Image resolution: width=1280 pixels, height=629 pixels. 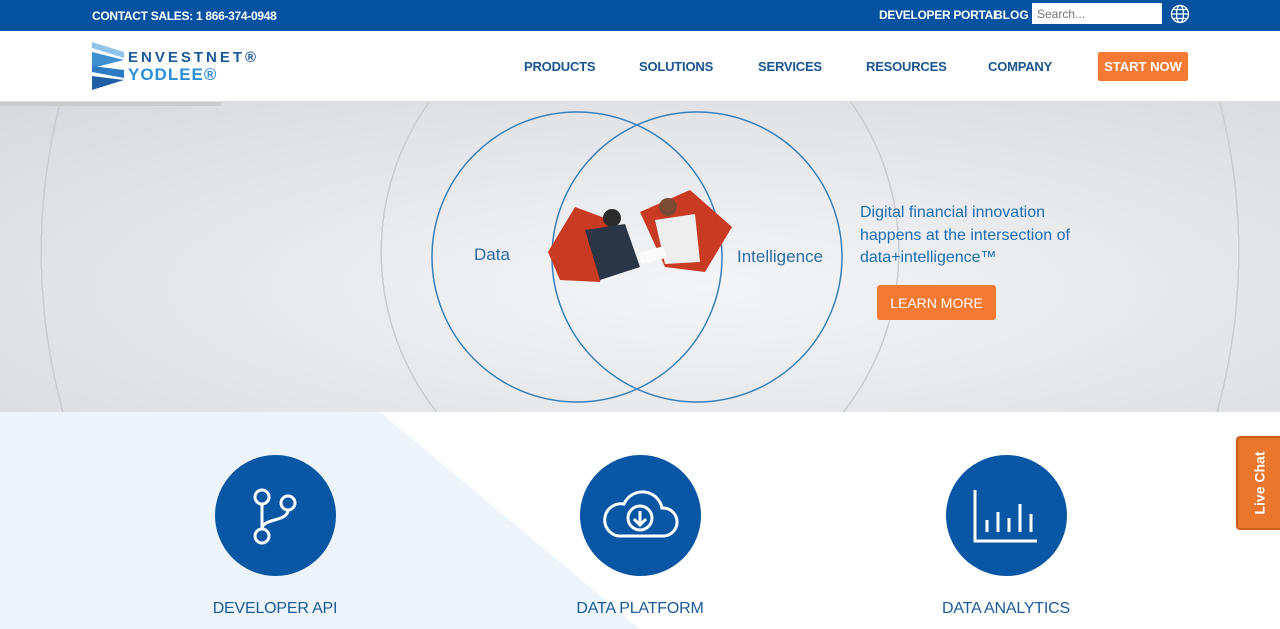 What do you see at coordinates (641, 513) in the screenshot?
I see `cloud-download-icon` at bounding box center [641, 513].